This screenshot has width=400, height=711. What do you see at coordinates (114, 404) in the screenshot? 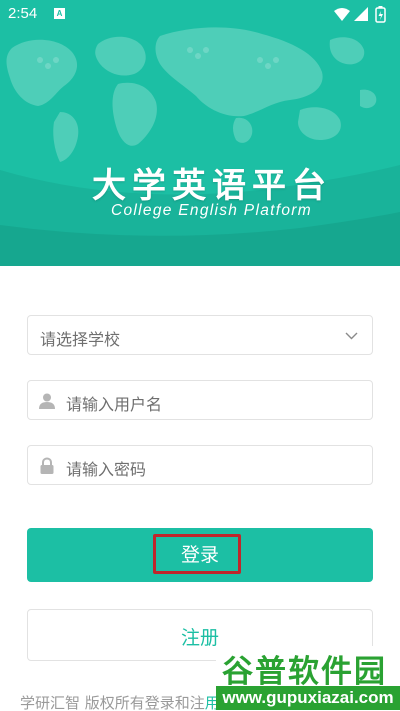
I see `username-placeholder: 请输入用户名` at bounding box center [114, 404].